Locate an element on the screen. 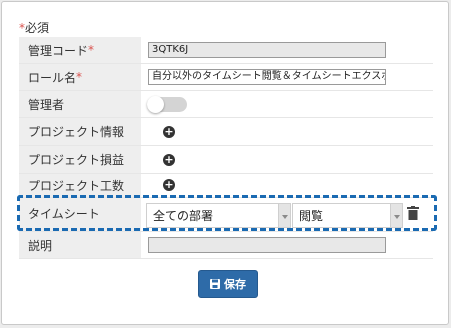 The width and height of the screenshot is (451, 328). role-name-input: 自分以外のタイムシート閲覧＆タイムシートエクスポート is located at coordinates (267, 77).